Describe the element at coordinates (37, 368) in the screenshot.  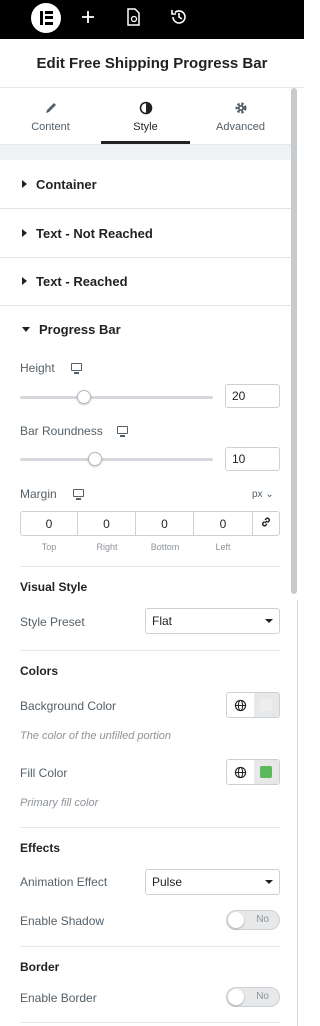
I see `height-label: Height` at that location.